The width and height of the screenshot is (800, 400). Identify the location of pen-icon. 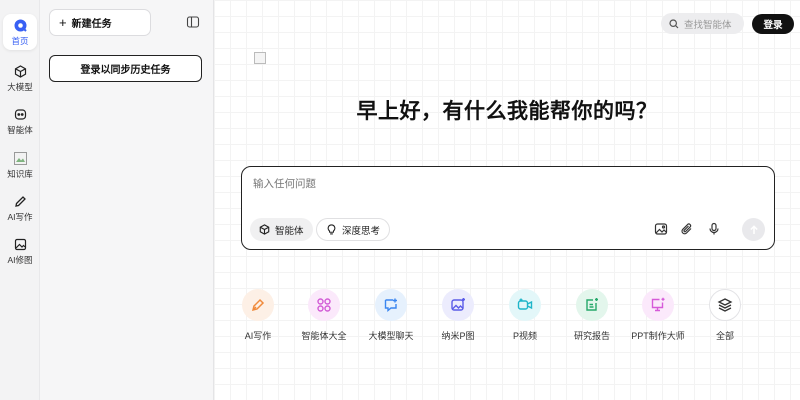
(20, 201).